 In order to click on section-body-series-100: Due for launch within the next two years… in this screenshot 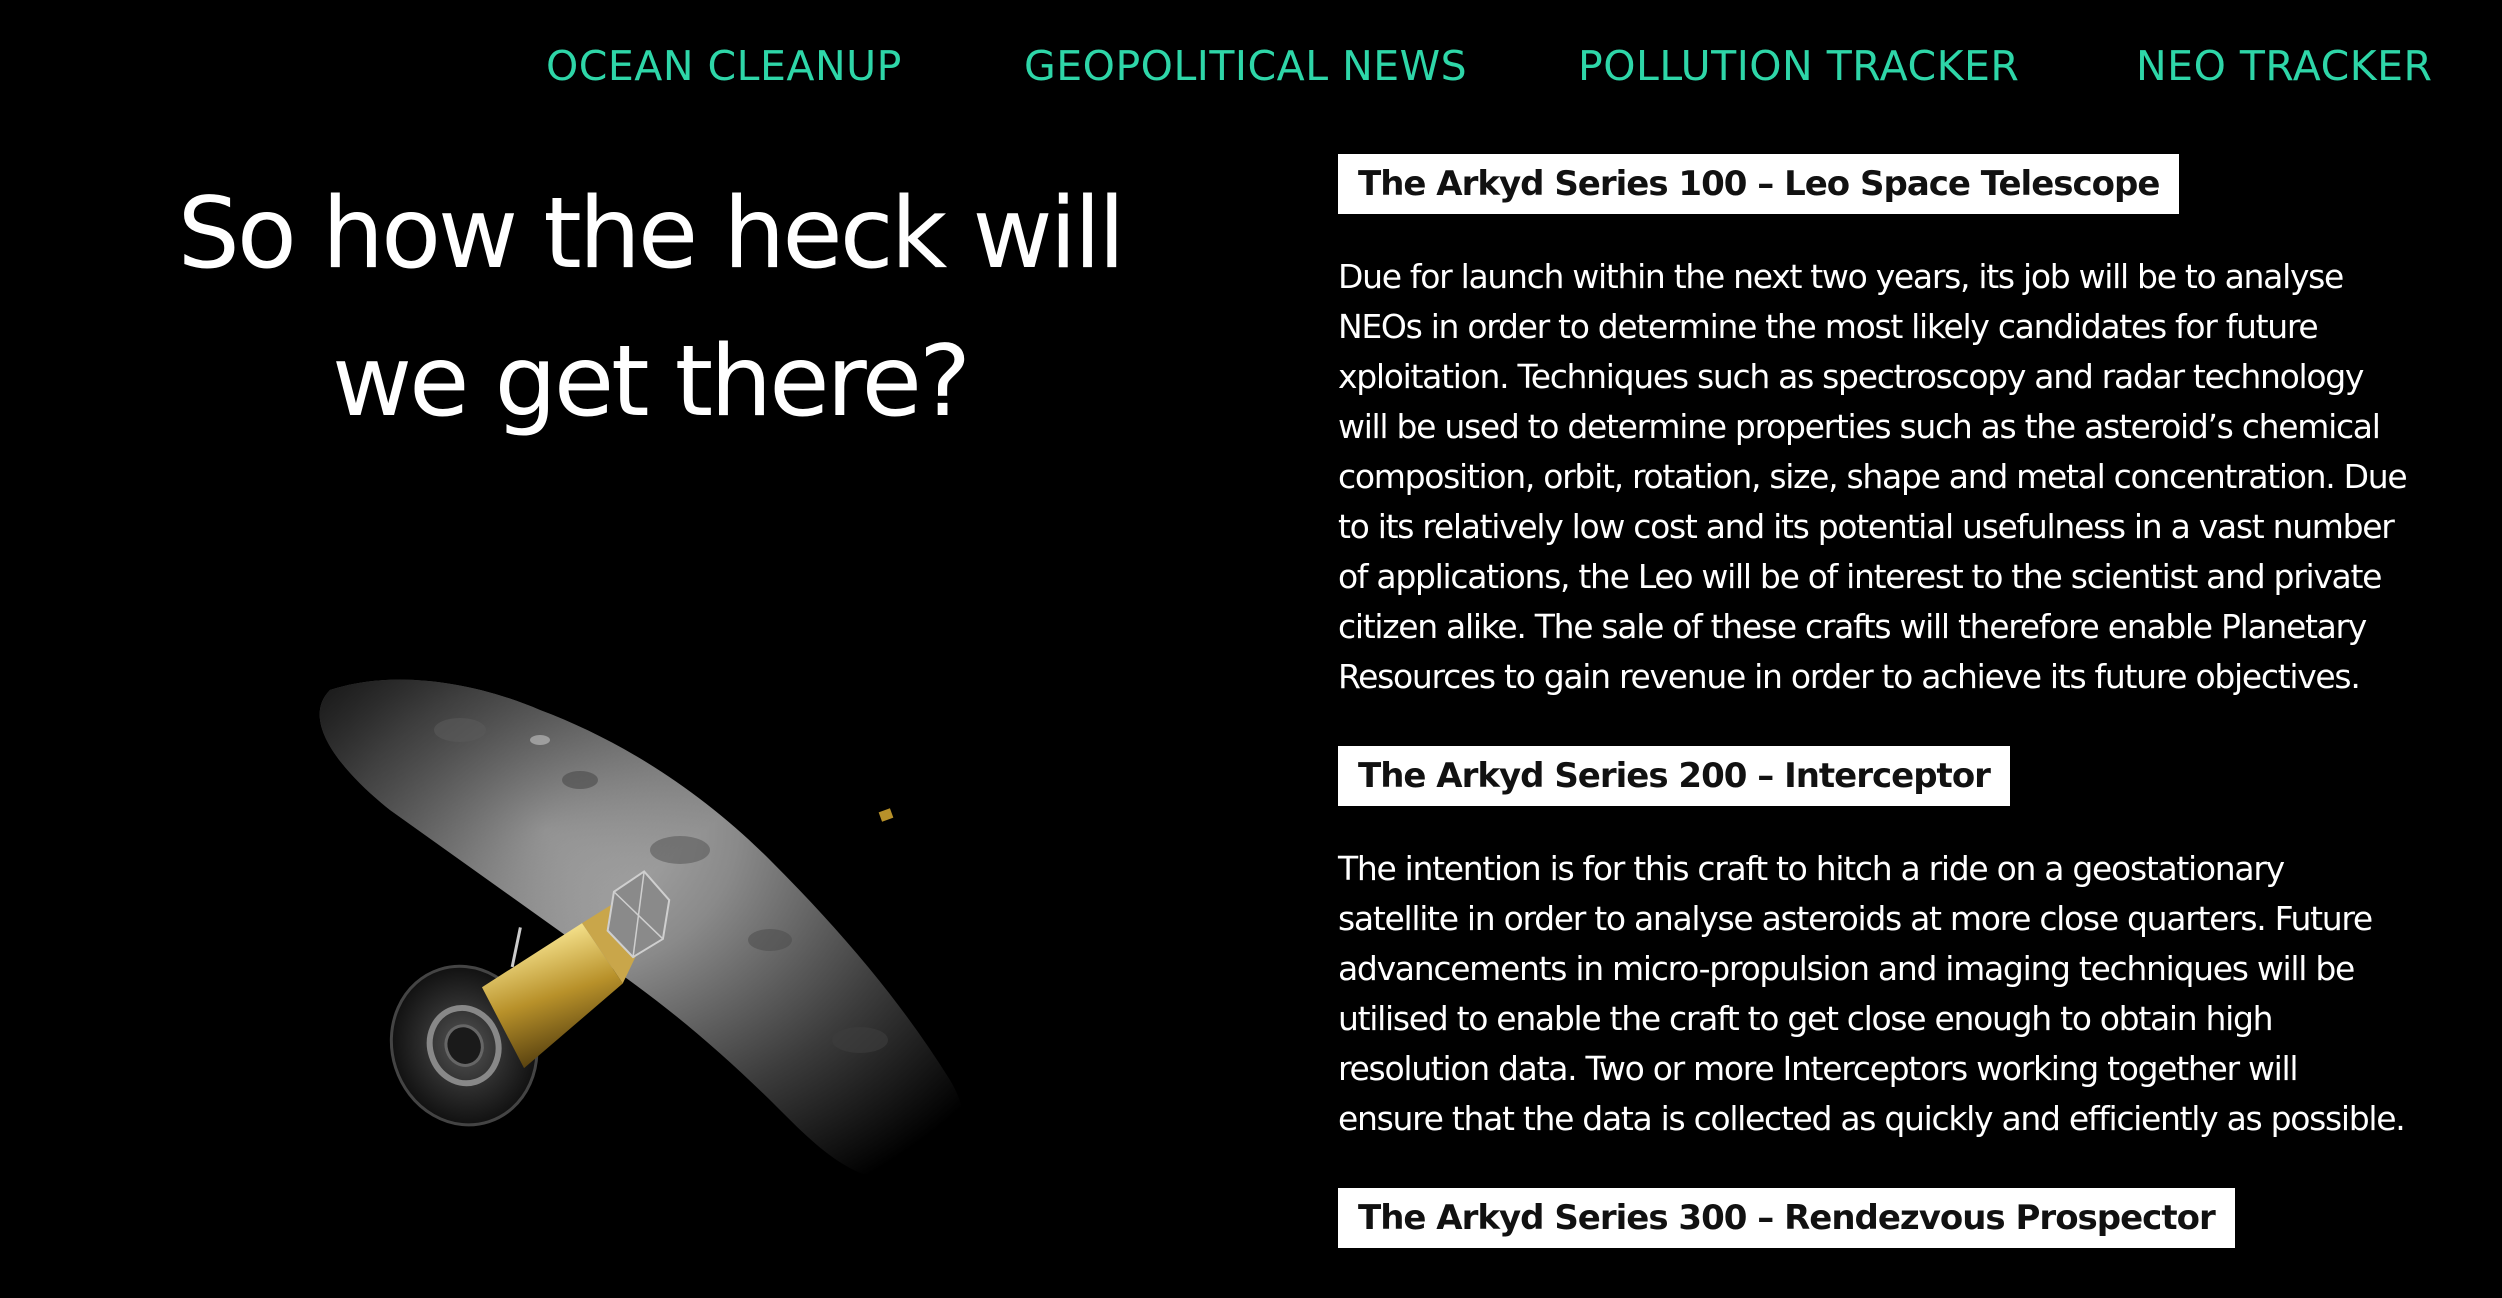, I will do `click(1873, 476)`.